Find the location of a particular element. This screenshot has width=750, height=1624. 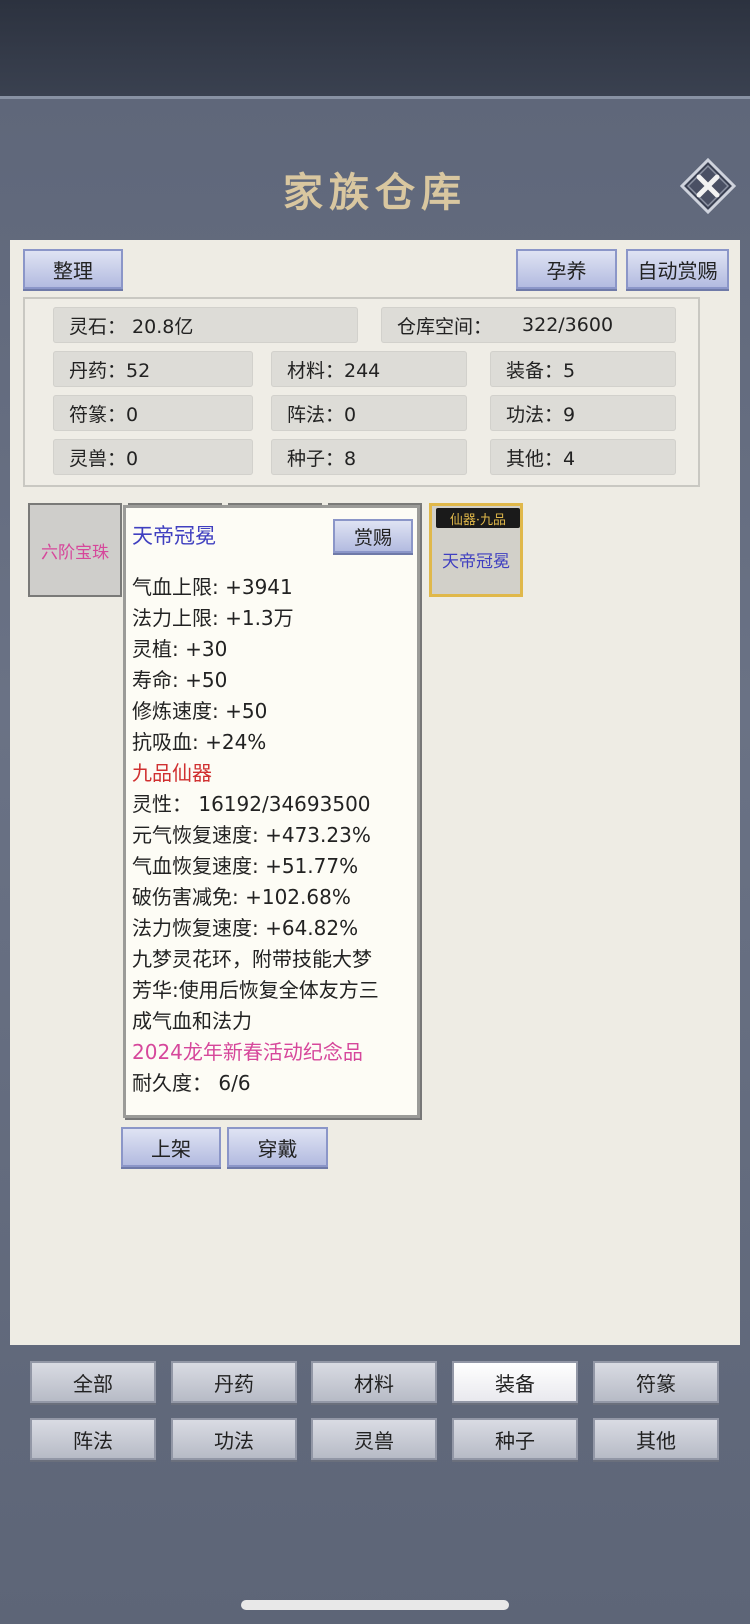

tab-materials: 材料 is located at coordinates (374, 1382).